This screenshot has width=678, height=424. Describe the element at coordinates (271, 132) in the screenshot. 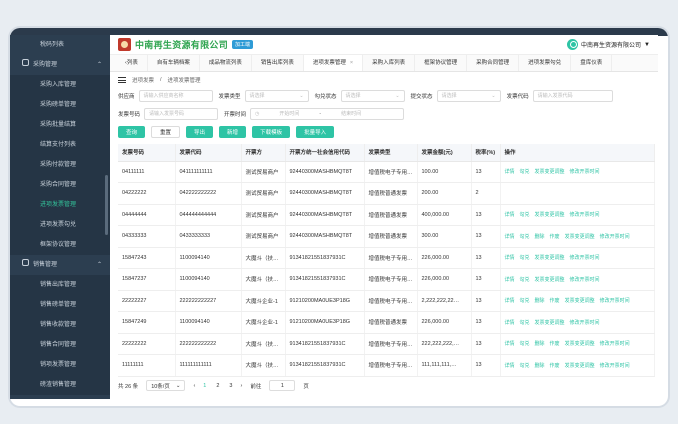

I see `download-template-button: 下载模板` at that location.